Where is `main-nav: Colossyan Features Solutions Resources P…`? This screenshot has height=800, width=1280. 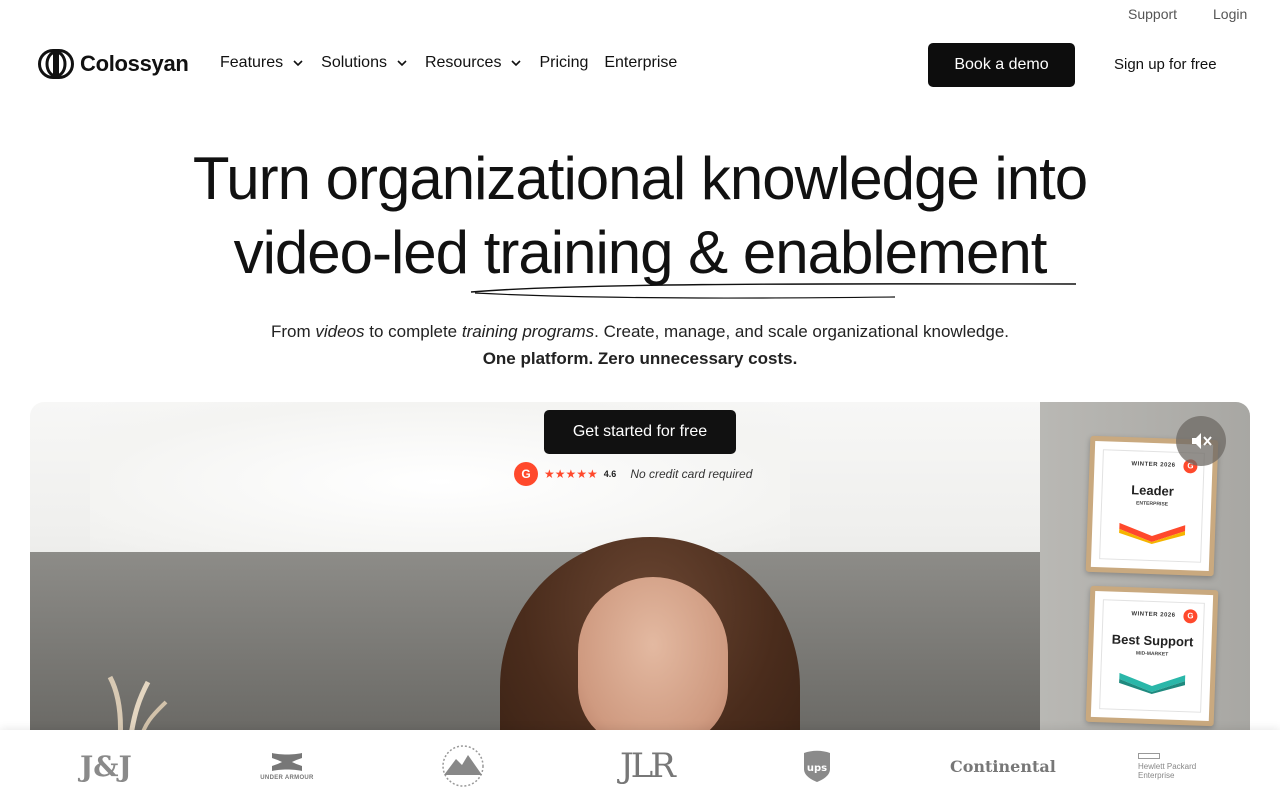 main-nav: Colossyan Features Solutions Resources P… is located at coordinates (640, 65).